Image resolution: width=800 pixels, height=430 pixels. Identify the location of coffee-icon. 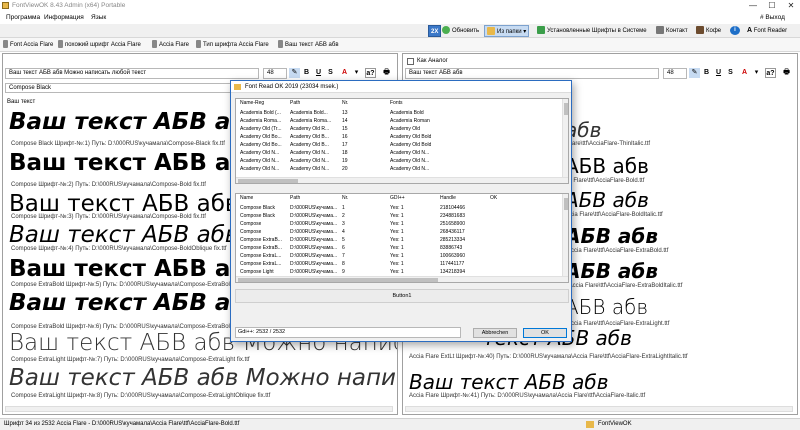
(700, 30).